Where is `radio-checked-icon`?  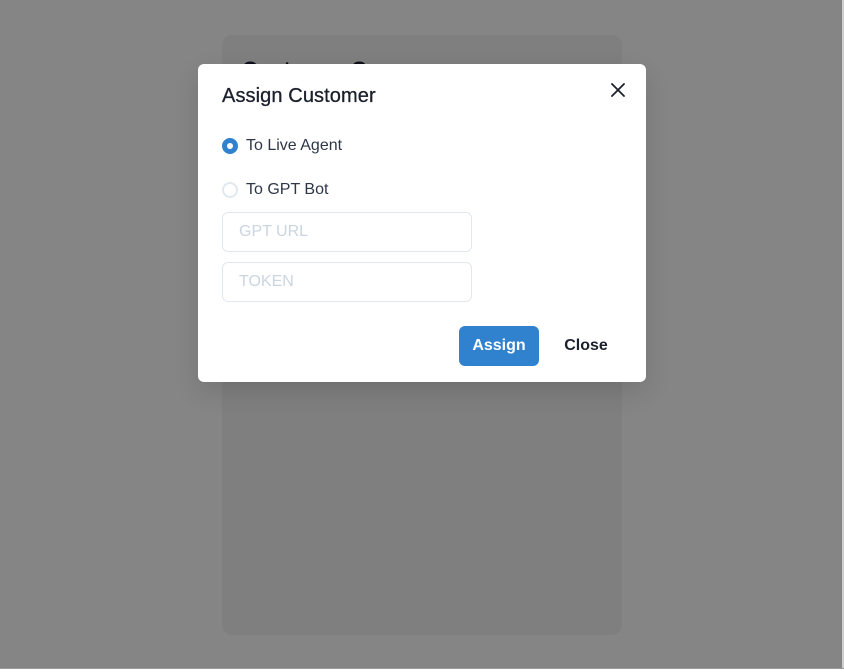
radio-checked-icon is located at coordinates (230, 146).